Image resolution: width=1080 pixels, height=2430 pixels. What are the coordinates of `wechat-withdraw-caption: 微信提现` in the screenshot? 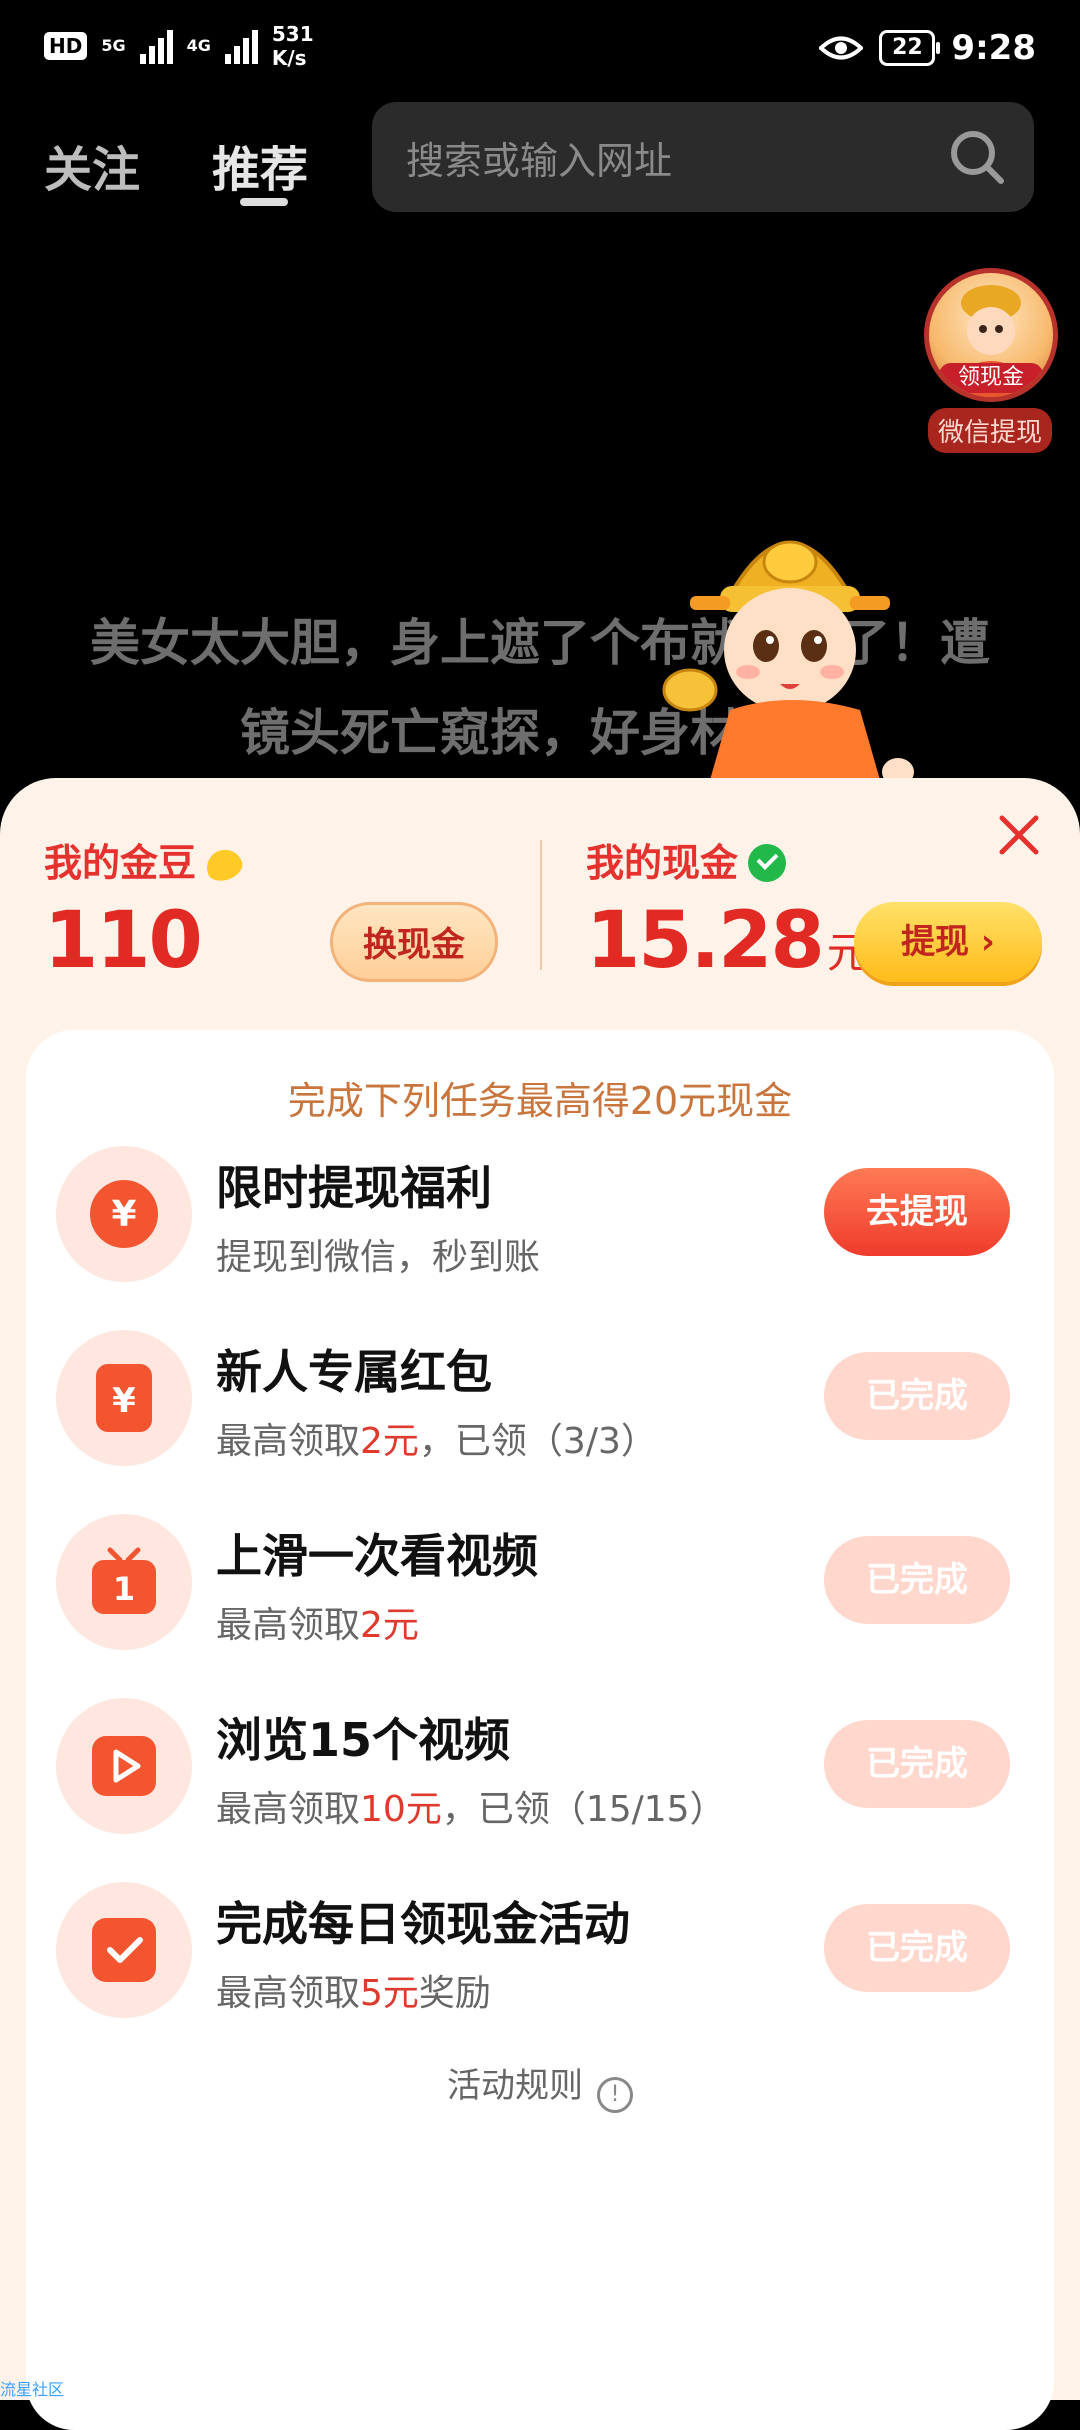 It's located at (989, 430).